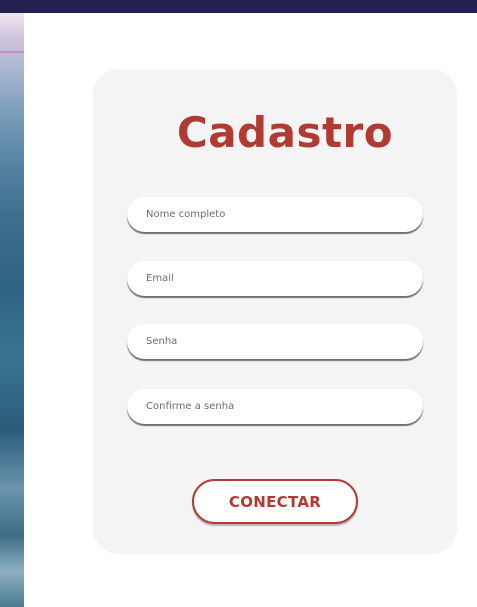 Image resolution: width=477 pixels, height=607 pixels. What do you see at coordinates (12, 52) in the screenshot?
I see `image-highlight-line` at bounding box center [12, 52].